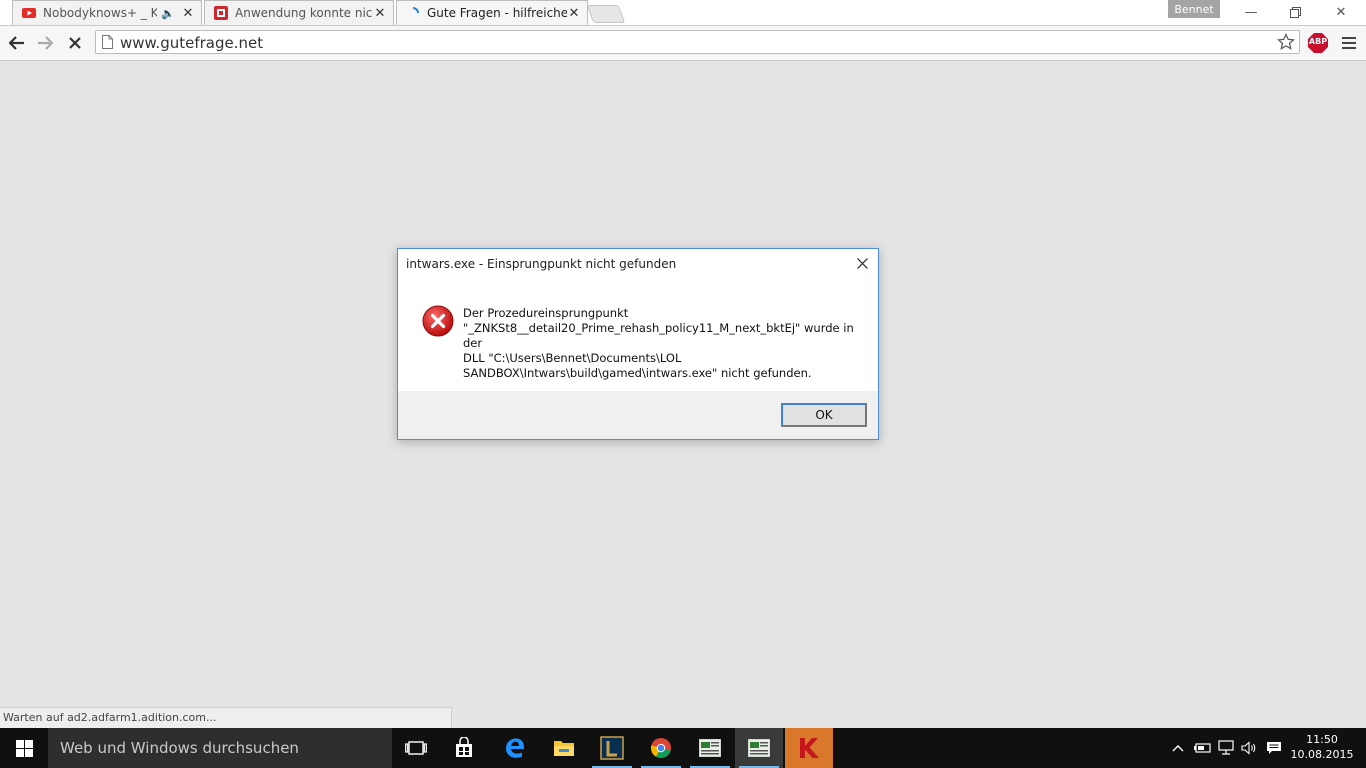 The height and width of the screenshot is (768, 1366). I want to click on address-bar: www.gutefrage.net, so click(697, 42).